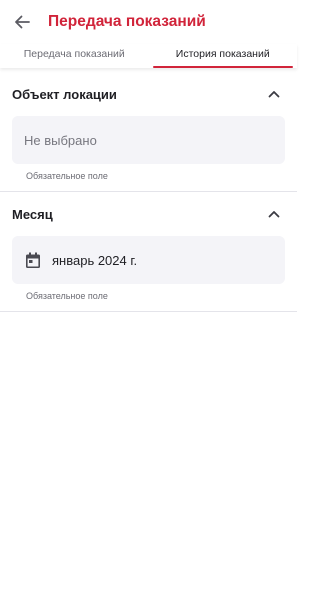 This screenshot has height=600, width=320. I want to click on location-placeholder: Не выбрано, so click(60, 140).